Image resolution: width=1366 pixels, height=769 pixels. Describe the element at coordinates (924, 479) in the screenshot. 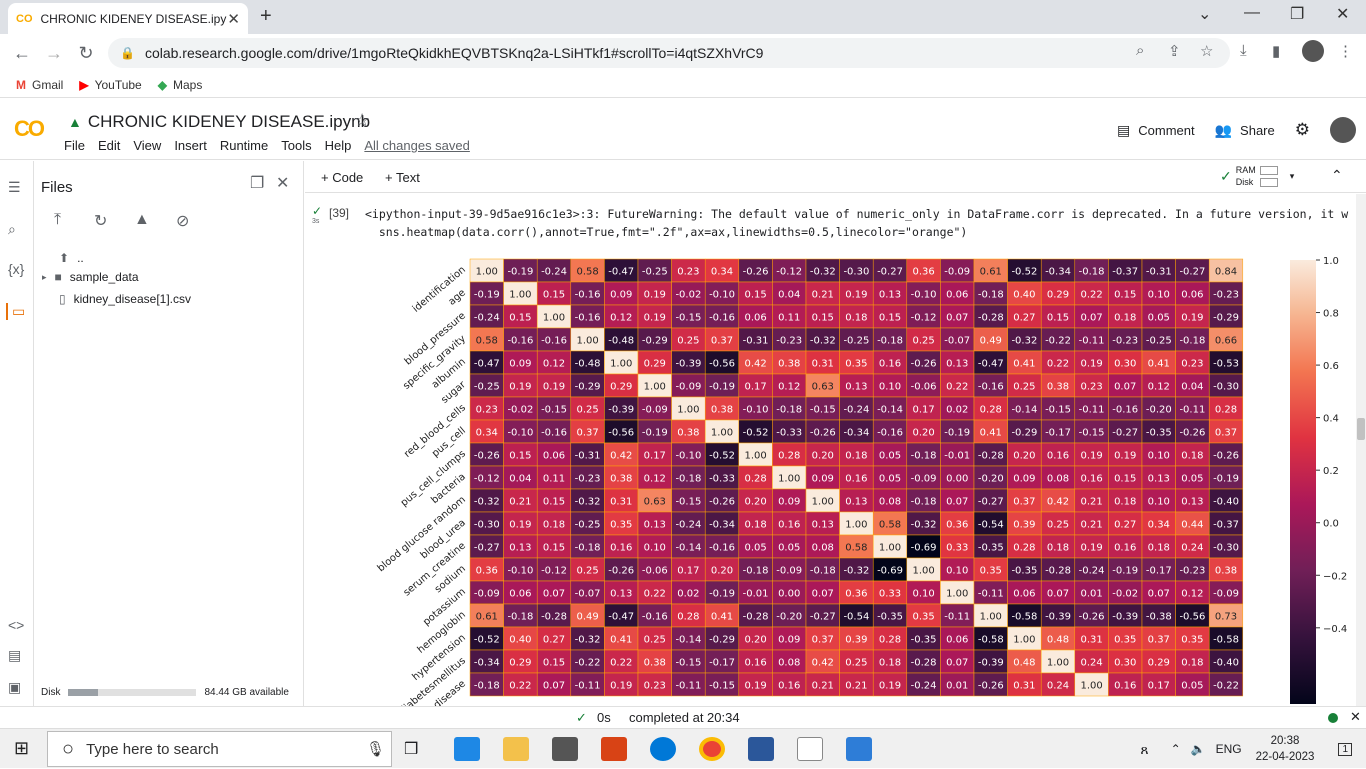

I see `heatmap-value: -0.09` at that location.